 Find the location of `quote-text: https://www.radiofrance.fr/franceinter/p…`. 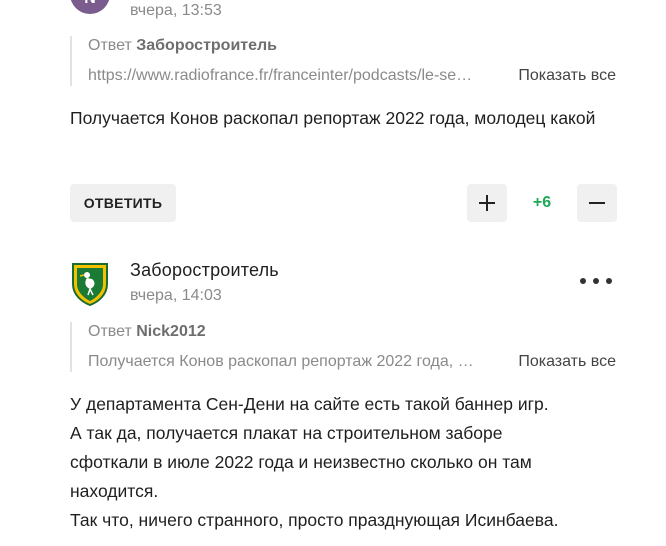

quote-text: https://www.radiofrance.fr/franceinter/p… is located at coordinates (283, 75).